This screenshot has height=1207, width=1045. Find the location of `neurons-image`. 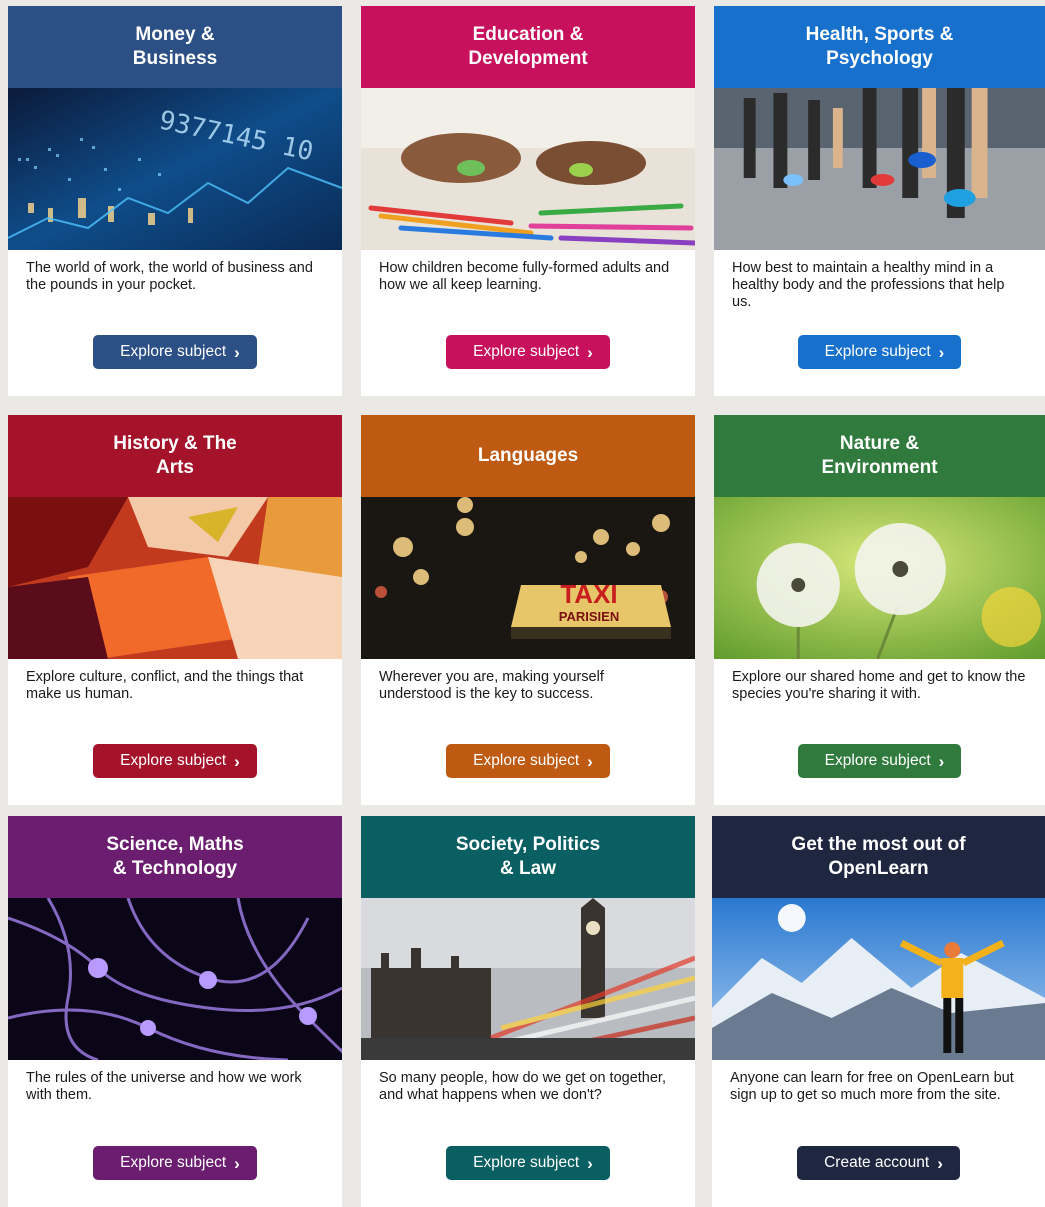

neurons-image is located at coordinates (175, 979).